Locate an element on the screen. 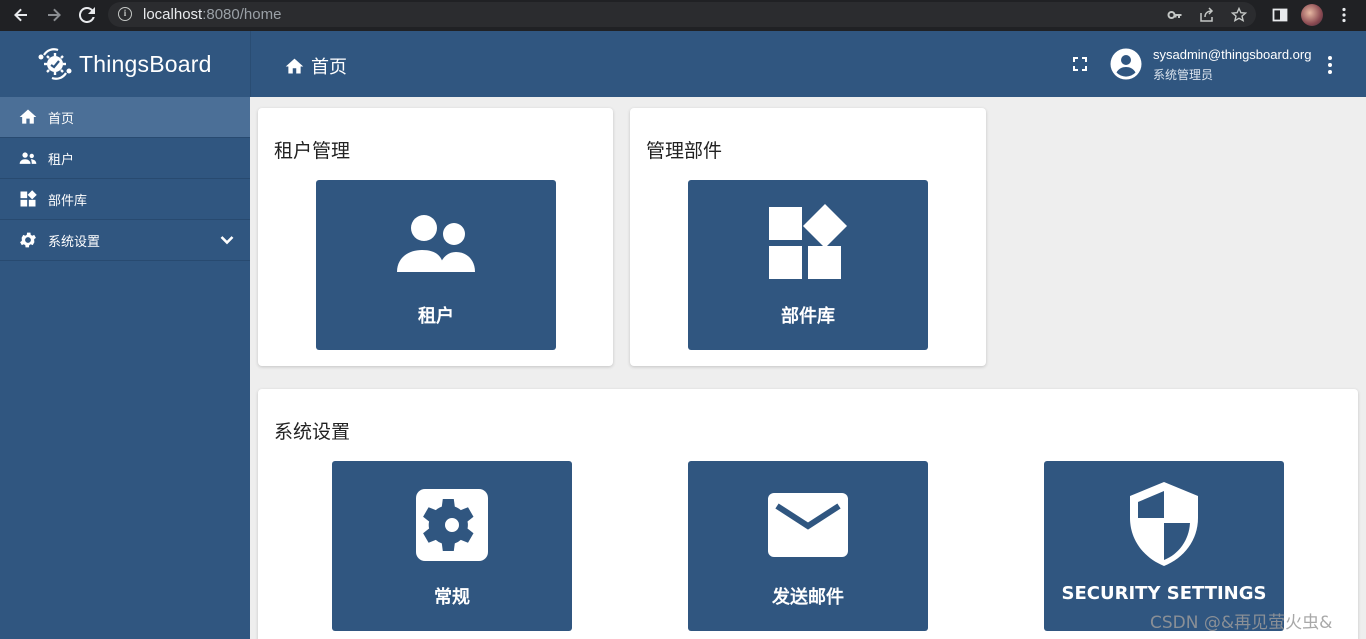  tenants-tile: 租户 is located at coordinates (436, 265).